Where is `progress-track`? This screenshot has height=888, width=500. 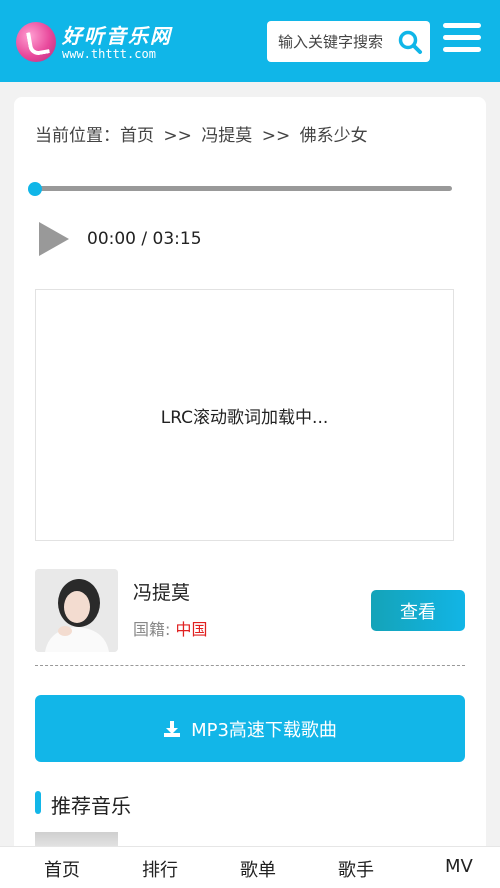 progress-track is located at coordinates (243, 188).